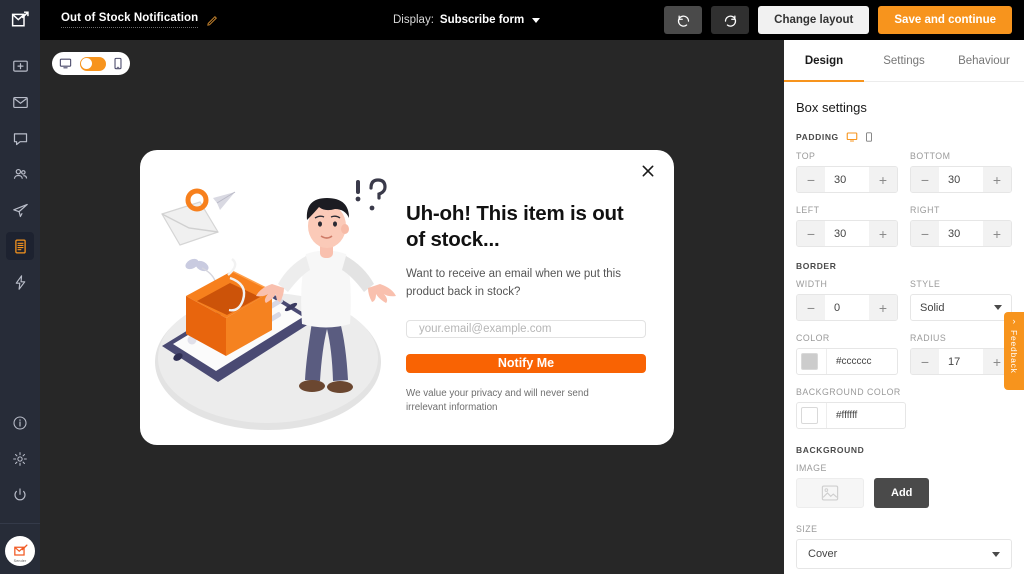  Describe the element at coordinates (536, 20) in the screenshot. I see `chevron-down-icon` at that location.